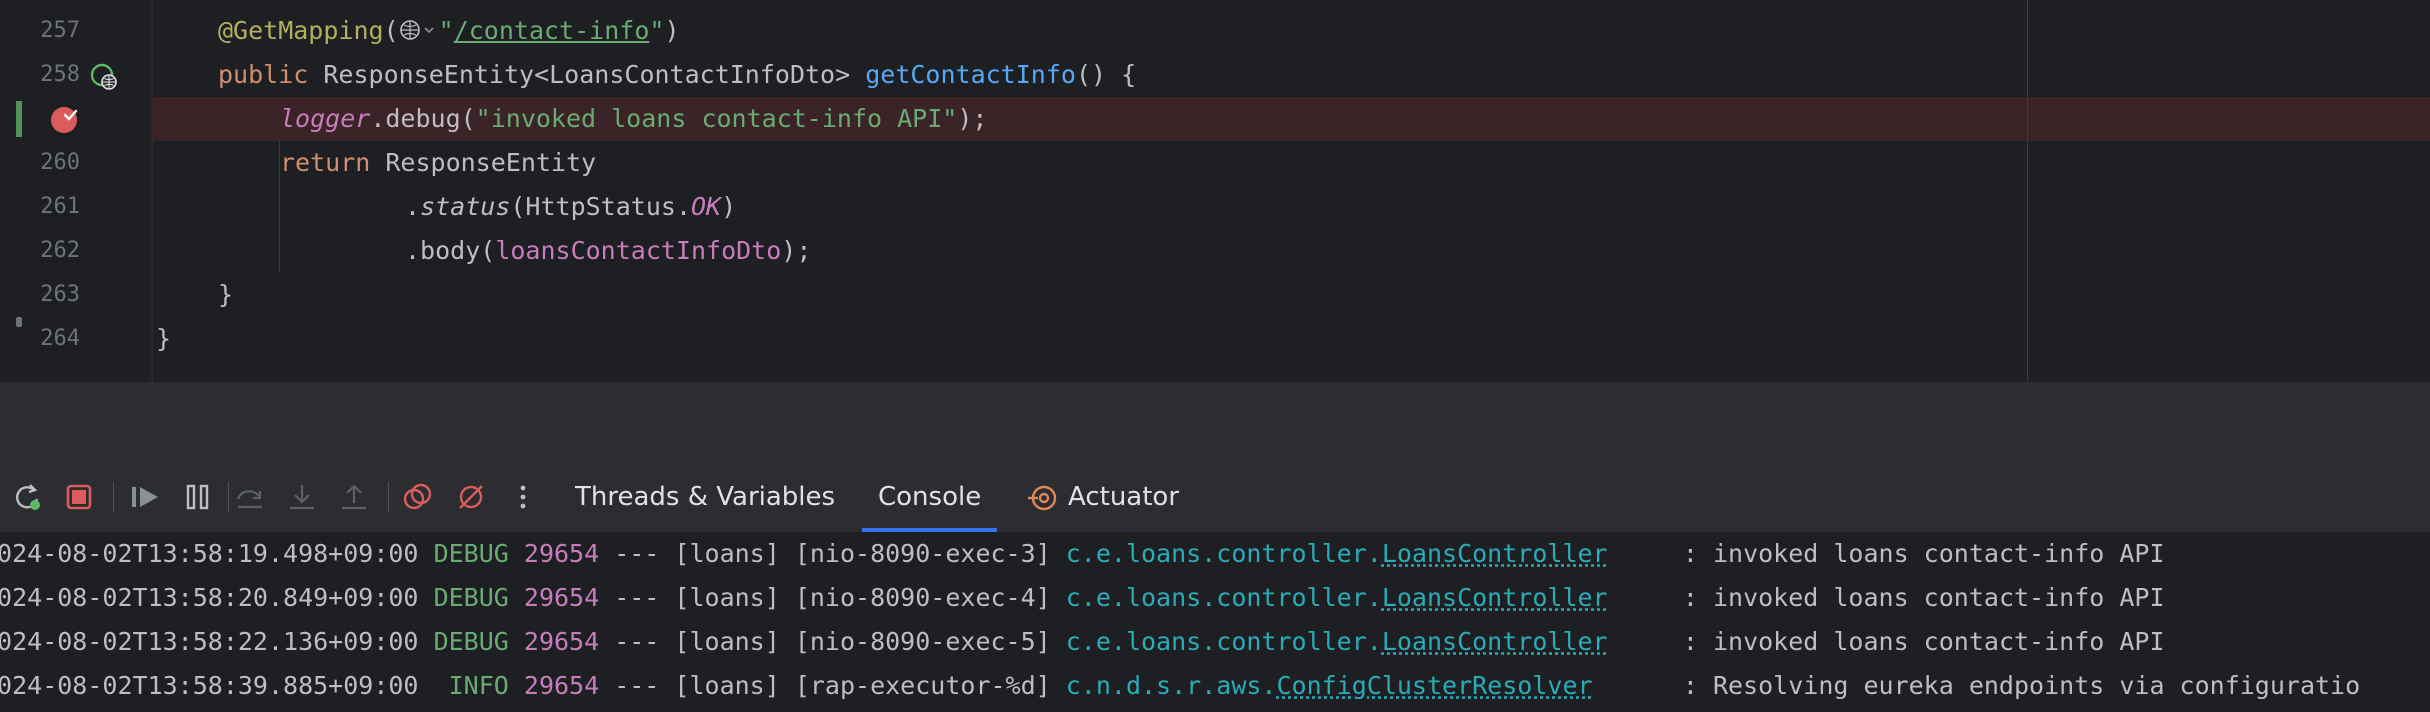 This screenshot has width=2430, height=712. Describe the element at coordinates (64, 119) in the screenshot. I see `breakpoint-icon` at that location.